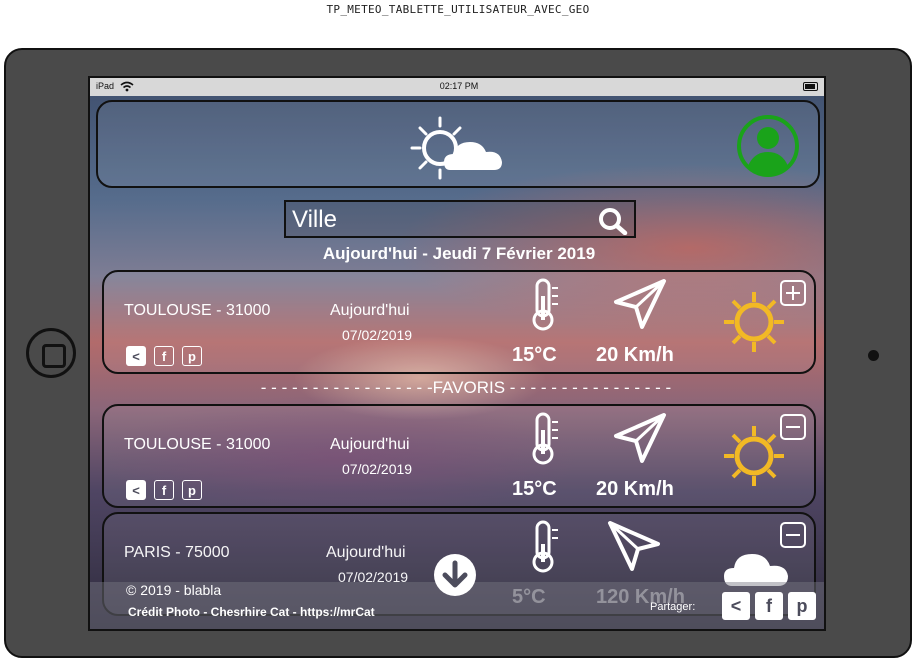 Image resolution: width=916 pixels, height=662 pixels. I want to click on add-favorite-button, so click(793, 293).